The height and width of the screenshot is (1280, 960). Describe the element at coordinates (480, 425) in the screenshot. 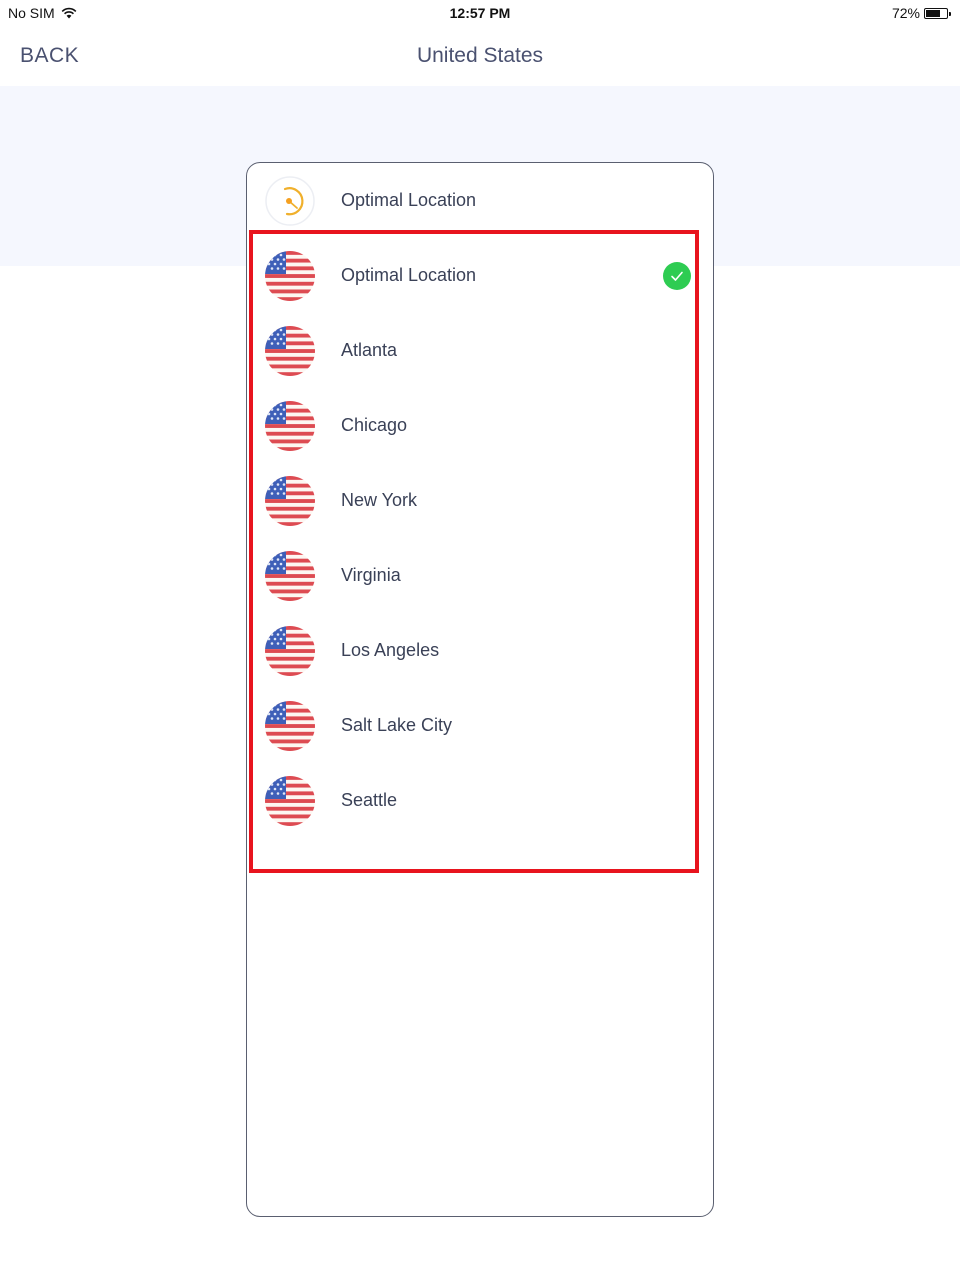

I see `location-row-chicago: Chicago` at that location.